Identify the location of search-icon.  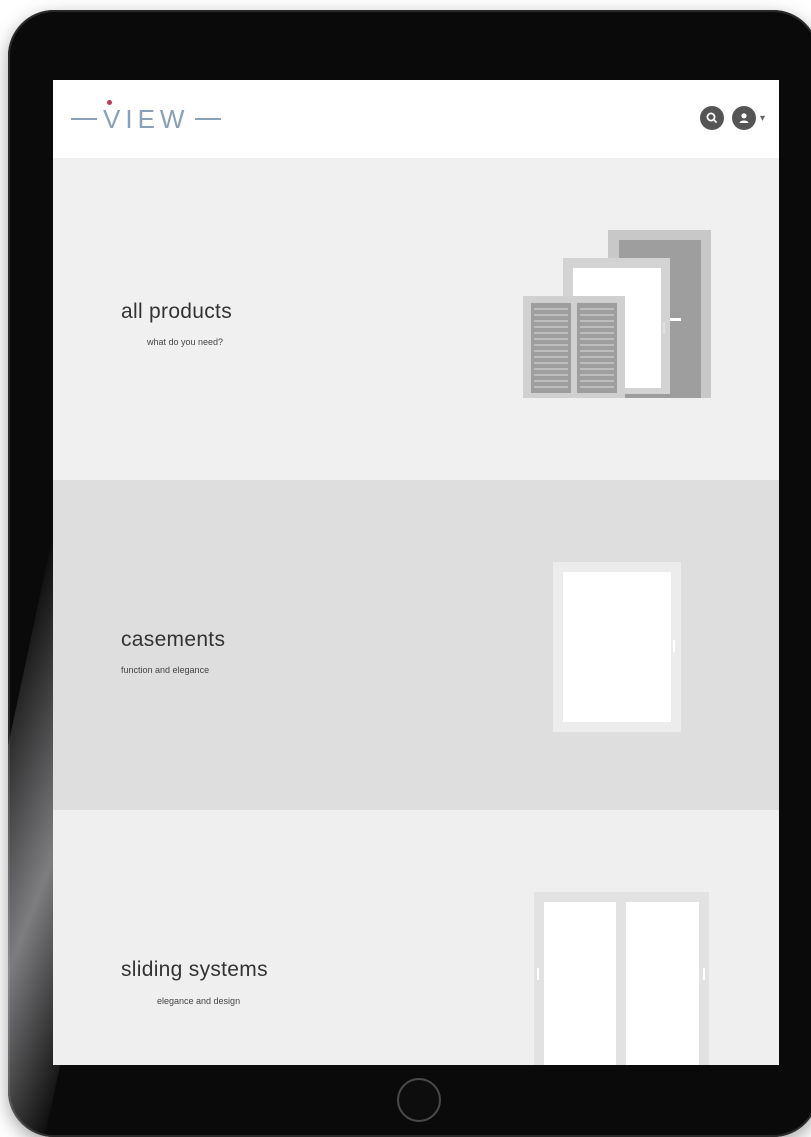
(711, 117).